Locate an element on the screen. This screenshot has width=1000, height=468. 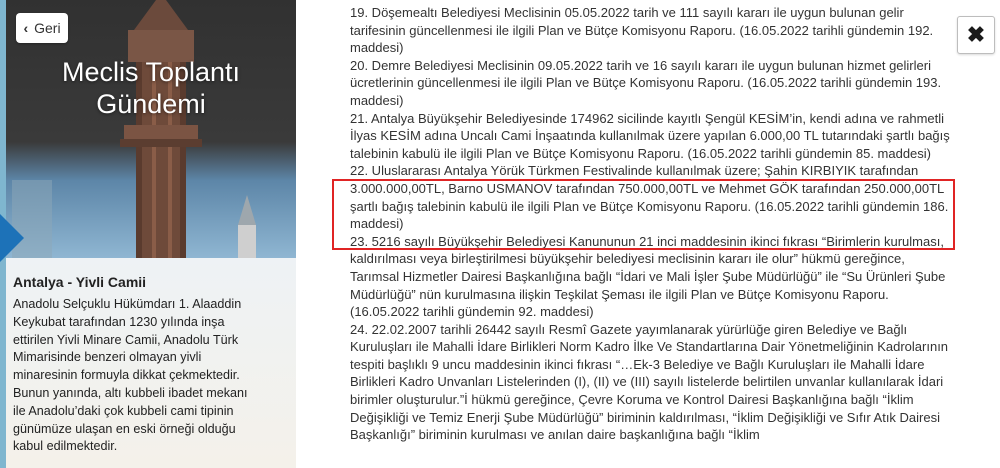
arrow-right-marker-icon is located at coordinates (12, 238).